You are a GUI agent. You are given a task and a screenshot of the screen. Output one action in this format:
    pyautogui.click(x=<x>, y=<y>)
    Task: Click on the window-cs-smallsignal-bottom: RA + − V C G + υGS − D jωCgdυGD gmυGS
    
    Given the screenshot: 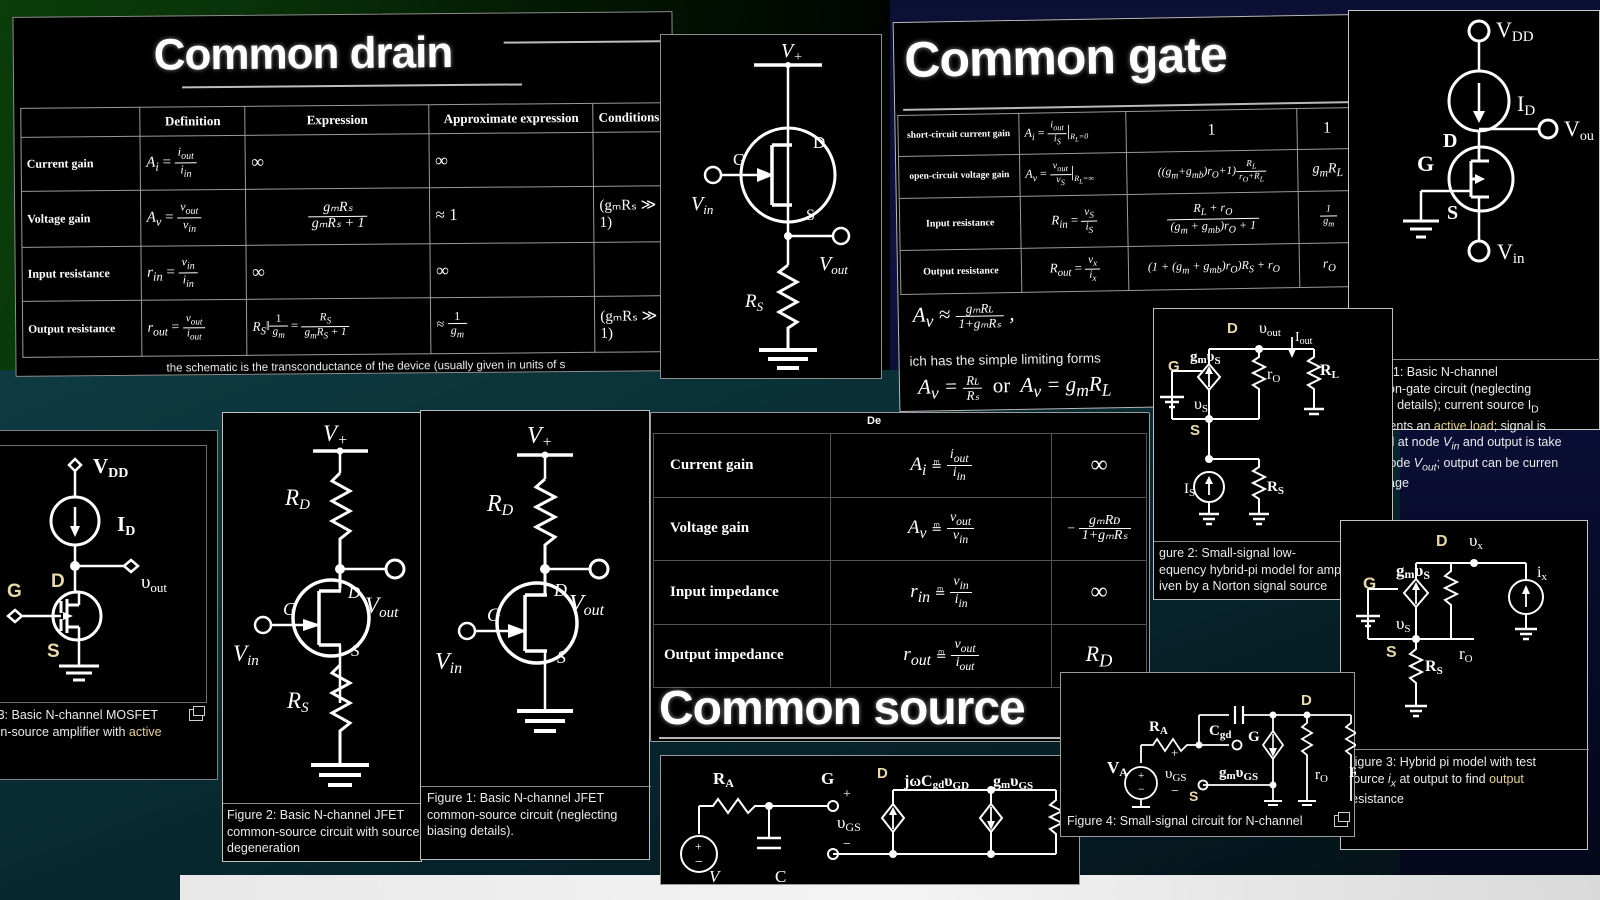 What is the action you would take?
    pyautogui.click(x=870, y=820)
    